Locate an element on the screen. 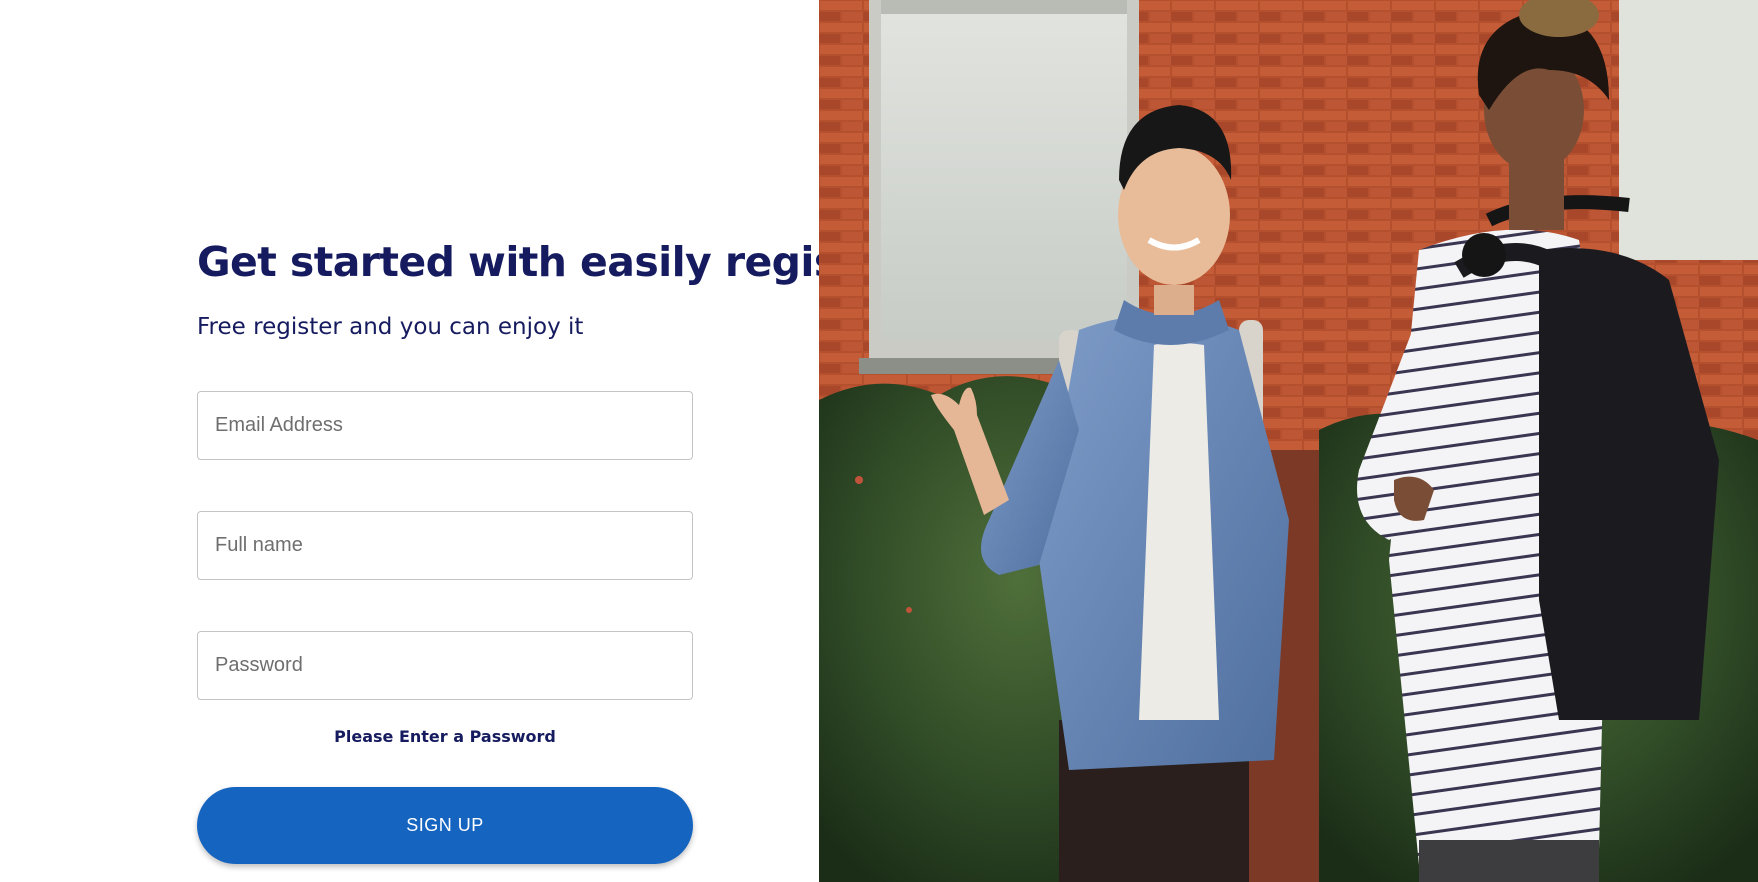  sign-up-button: SIGN UP is located at coordinates (445, 825).